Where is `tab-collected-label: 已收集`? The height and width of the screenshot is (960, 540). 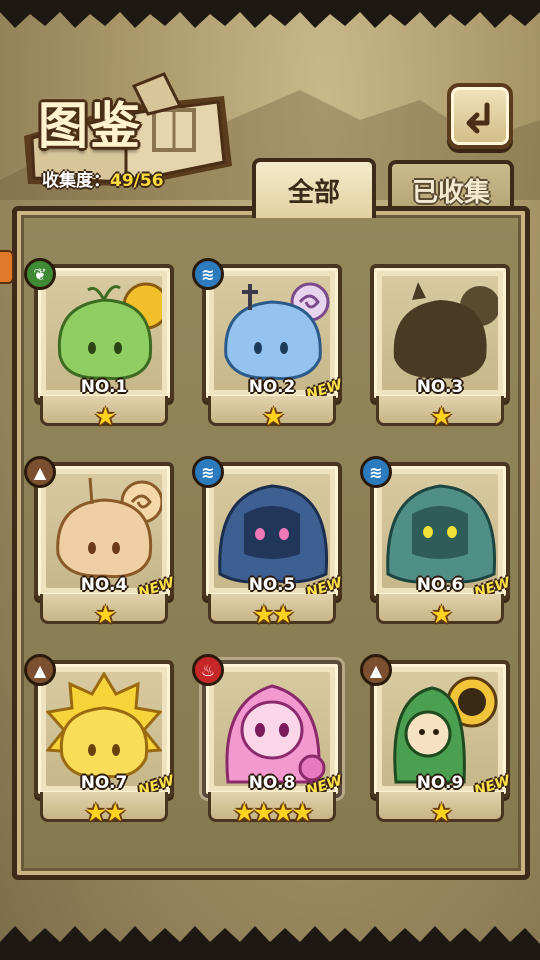
tab-collected-label: 已收集 is located at coordinates (450, 192).